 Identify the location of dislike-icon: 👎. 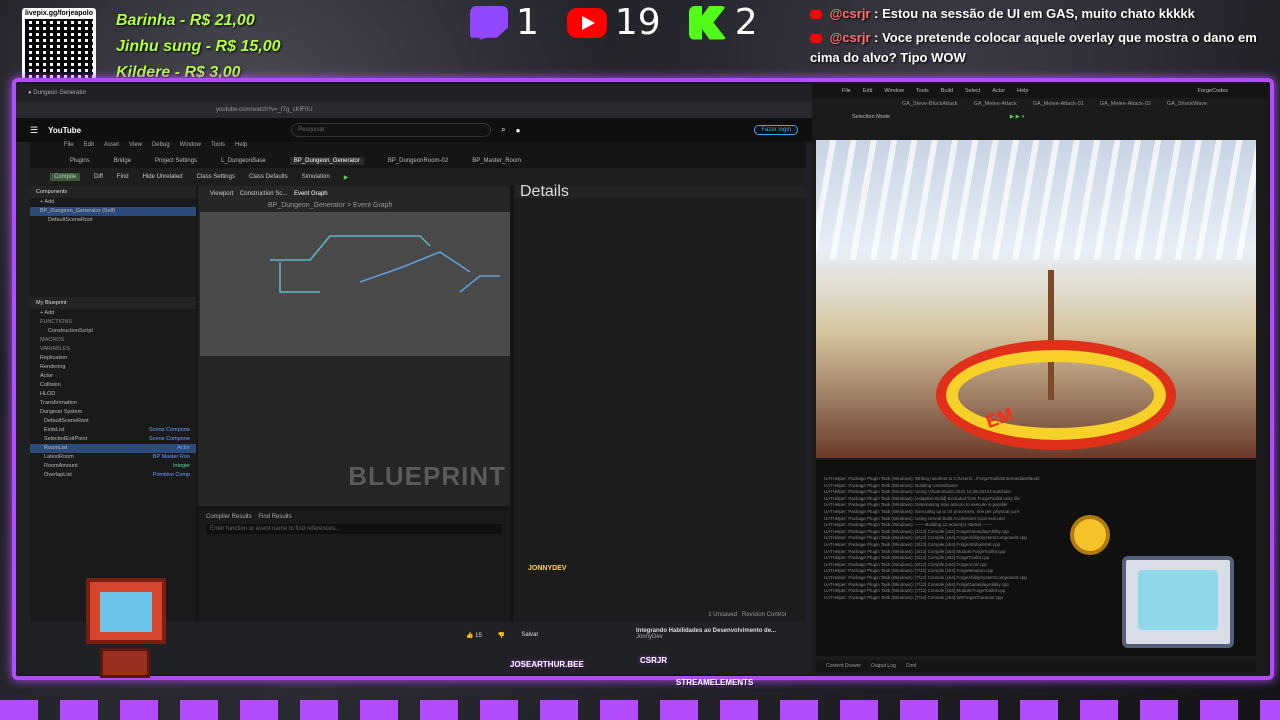
(501, 635).